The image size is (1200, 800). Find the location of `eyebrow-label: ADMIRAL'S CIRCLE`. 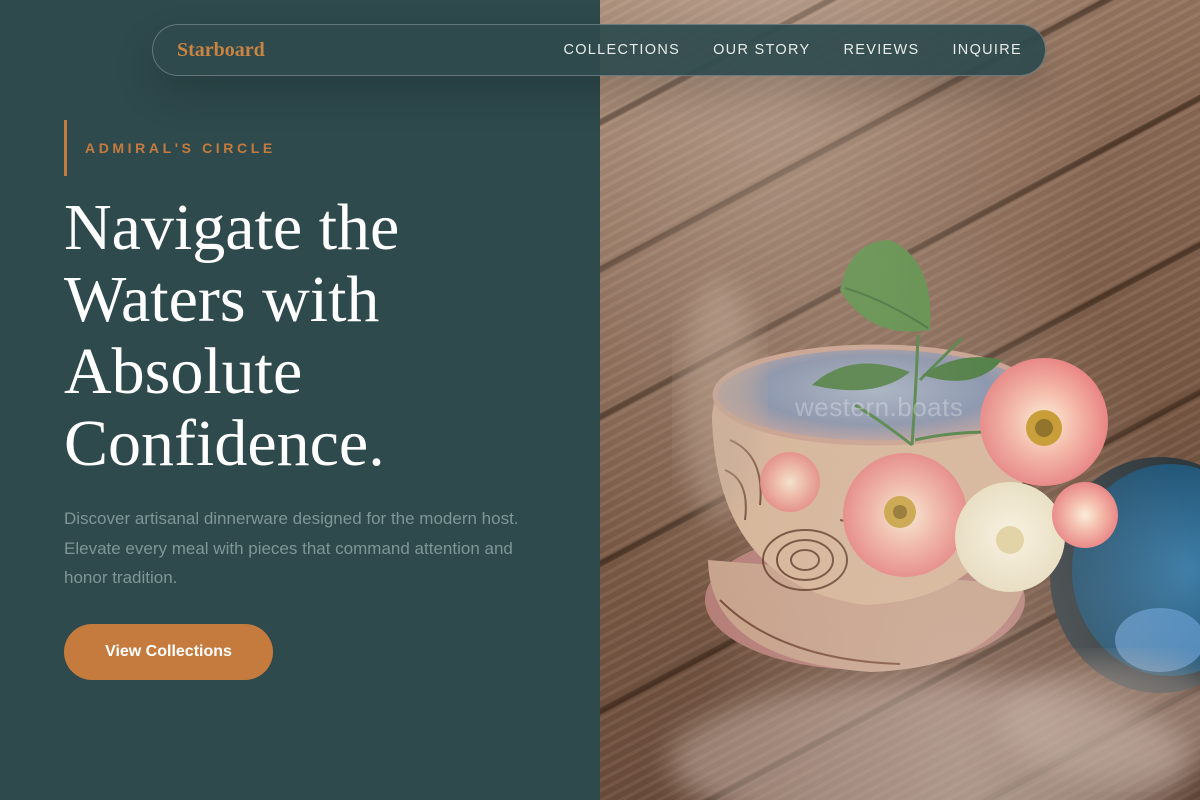

eyebrow-label: ADMIRAL'S CIRCLE is located at coordinates (170, 148).